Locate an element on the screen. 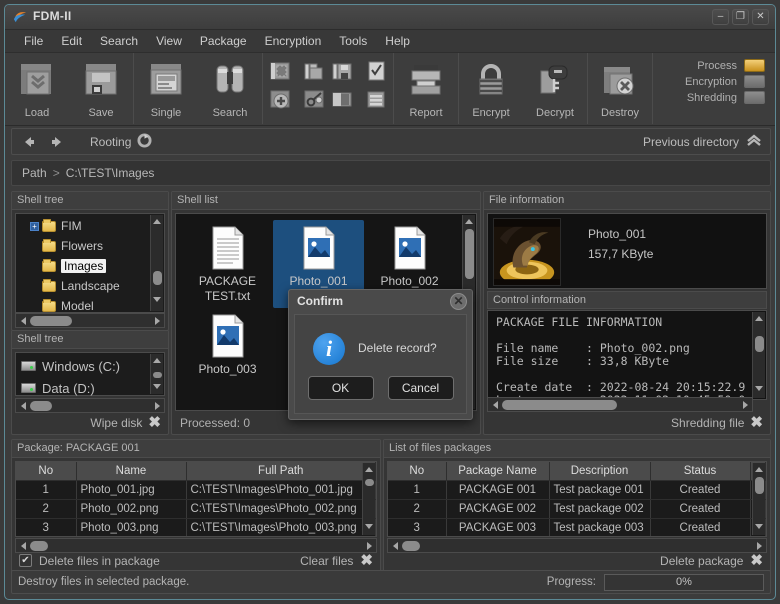 This screenshot has height=604, width=780. drive-item-windows: Windows (C:) is located at coordinates (90, 366).